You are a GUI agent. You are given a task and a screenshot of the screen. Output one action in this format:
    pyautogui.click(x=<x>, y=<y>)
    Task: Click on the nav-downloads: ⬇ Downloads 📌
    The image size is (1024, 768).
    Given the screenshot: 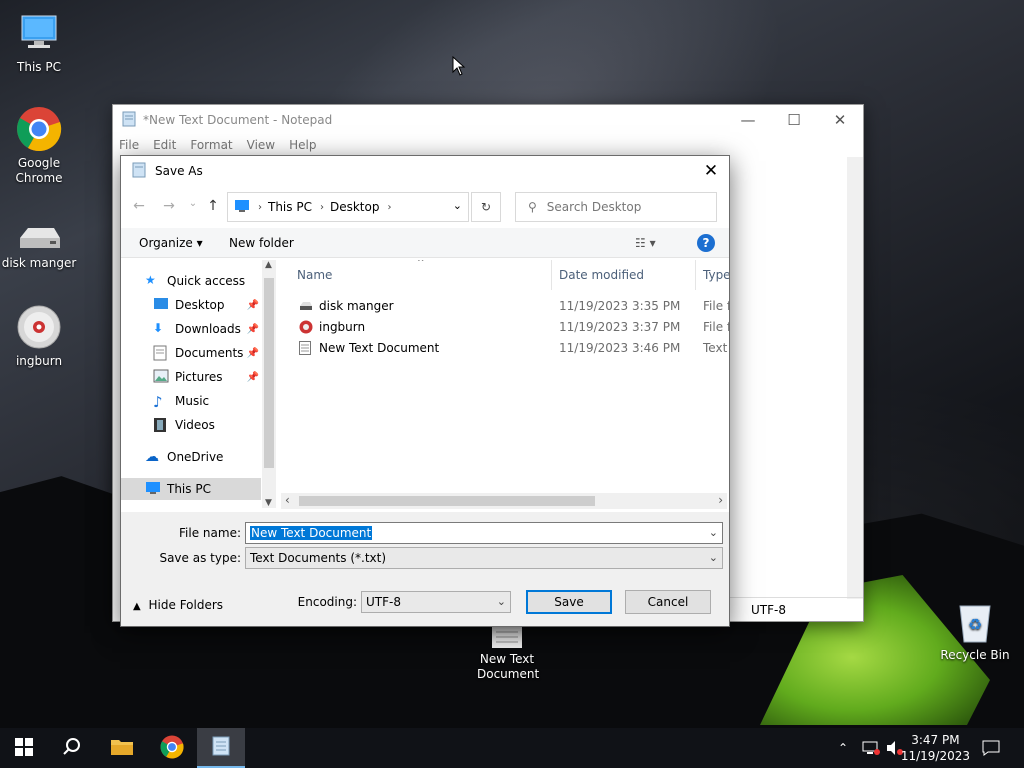 What is the action you would take?
    pyautogui.click(x=206, y=329)
    